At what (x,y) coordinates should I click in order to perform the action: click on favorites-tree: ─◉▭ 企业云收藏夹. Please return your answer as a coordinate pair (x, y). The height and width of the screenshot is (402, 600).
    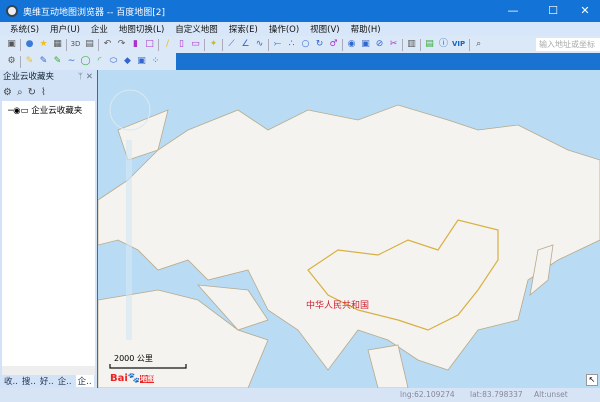
    Looking at the image, I should click on (48, 233).